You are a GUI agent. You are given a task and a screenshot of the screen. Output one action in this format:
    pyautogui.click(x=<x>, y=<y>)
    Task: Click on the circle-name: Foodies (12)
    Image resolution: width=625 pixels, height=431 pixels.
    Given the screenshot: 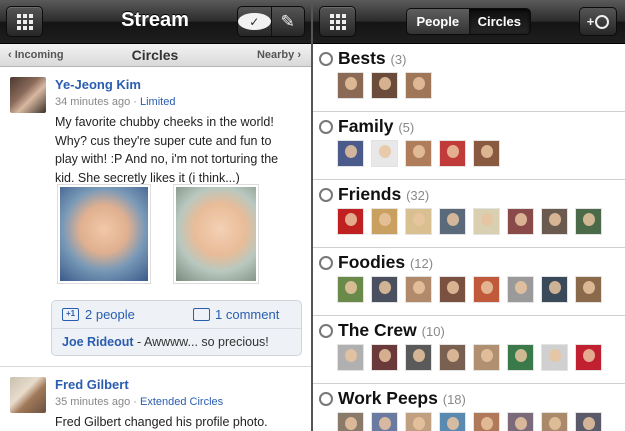 What is the action you would take?
    pyautogui.click(x=385, y=262)
    